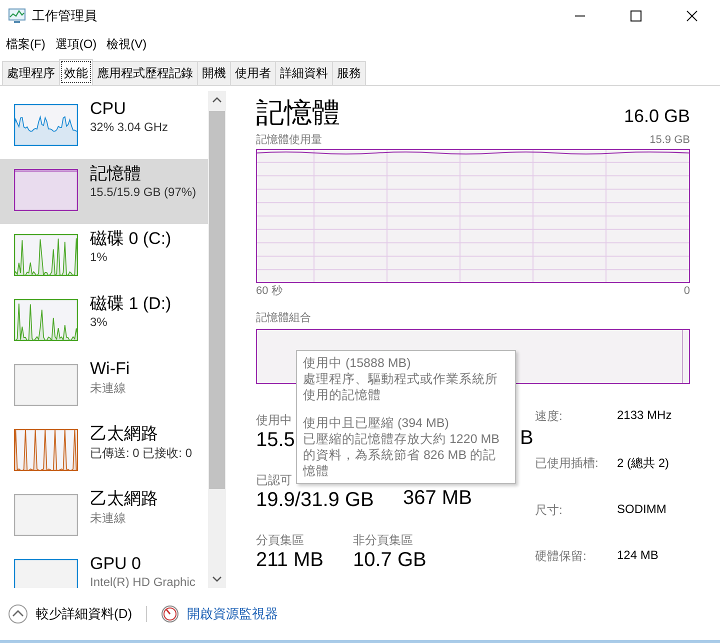 The height and width of the screenshot is (643, 720). Describe the element at coordinates (289, 140) in the screenshot. I see `chart-label: 記憶體使用量` at that location.